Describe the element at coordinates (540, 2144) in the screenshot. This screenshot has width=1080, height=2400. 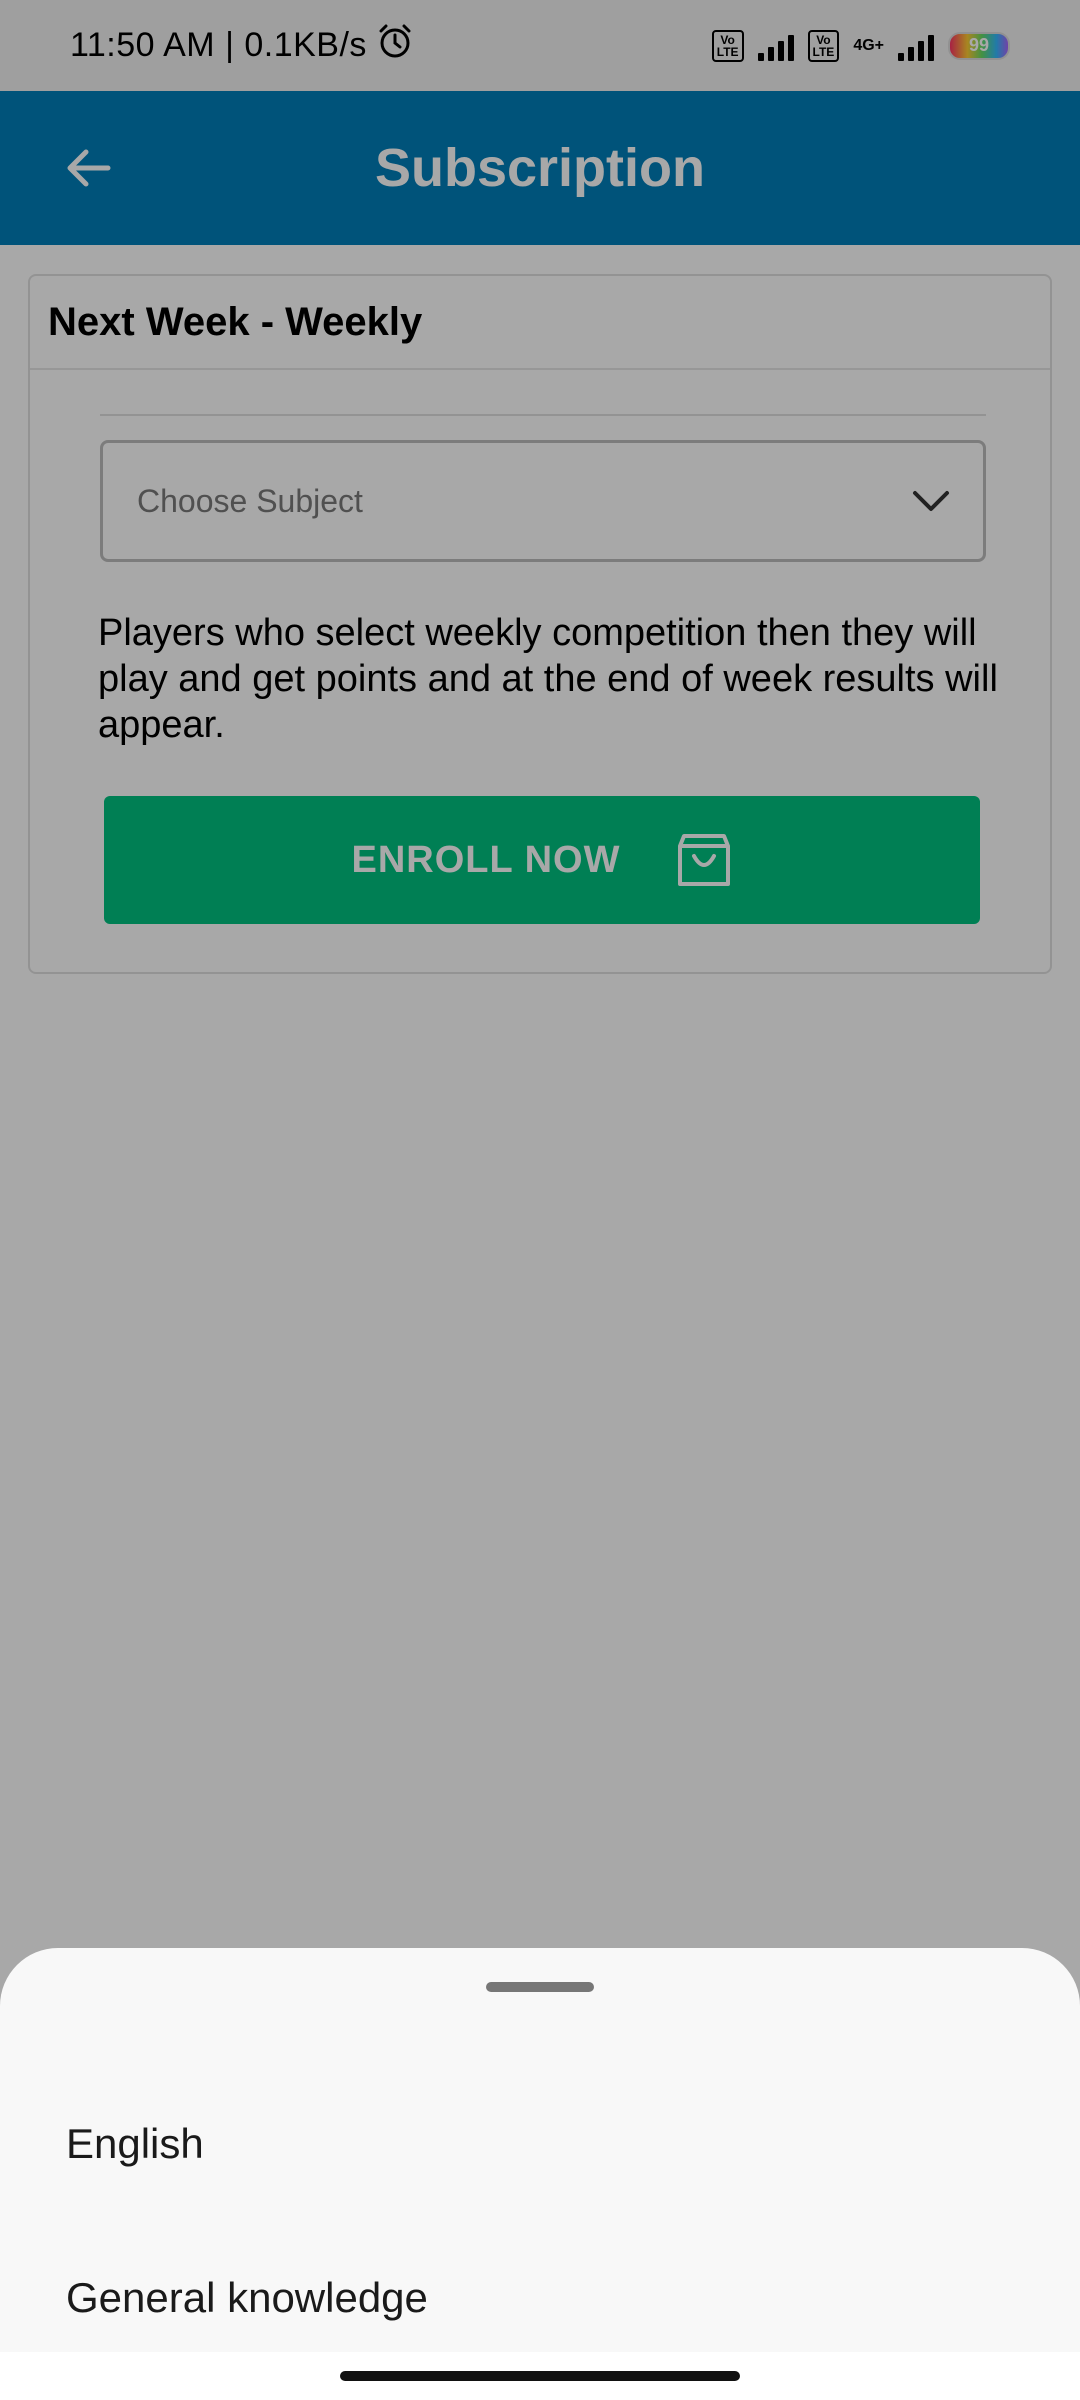
I see `option-english: English` at that location.